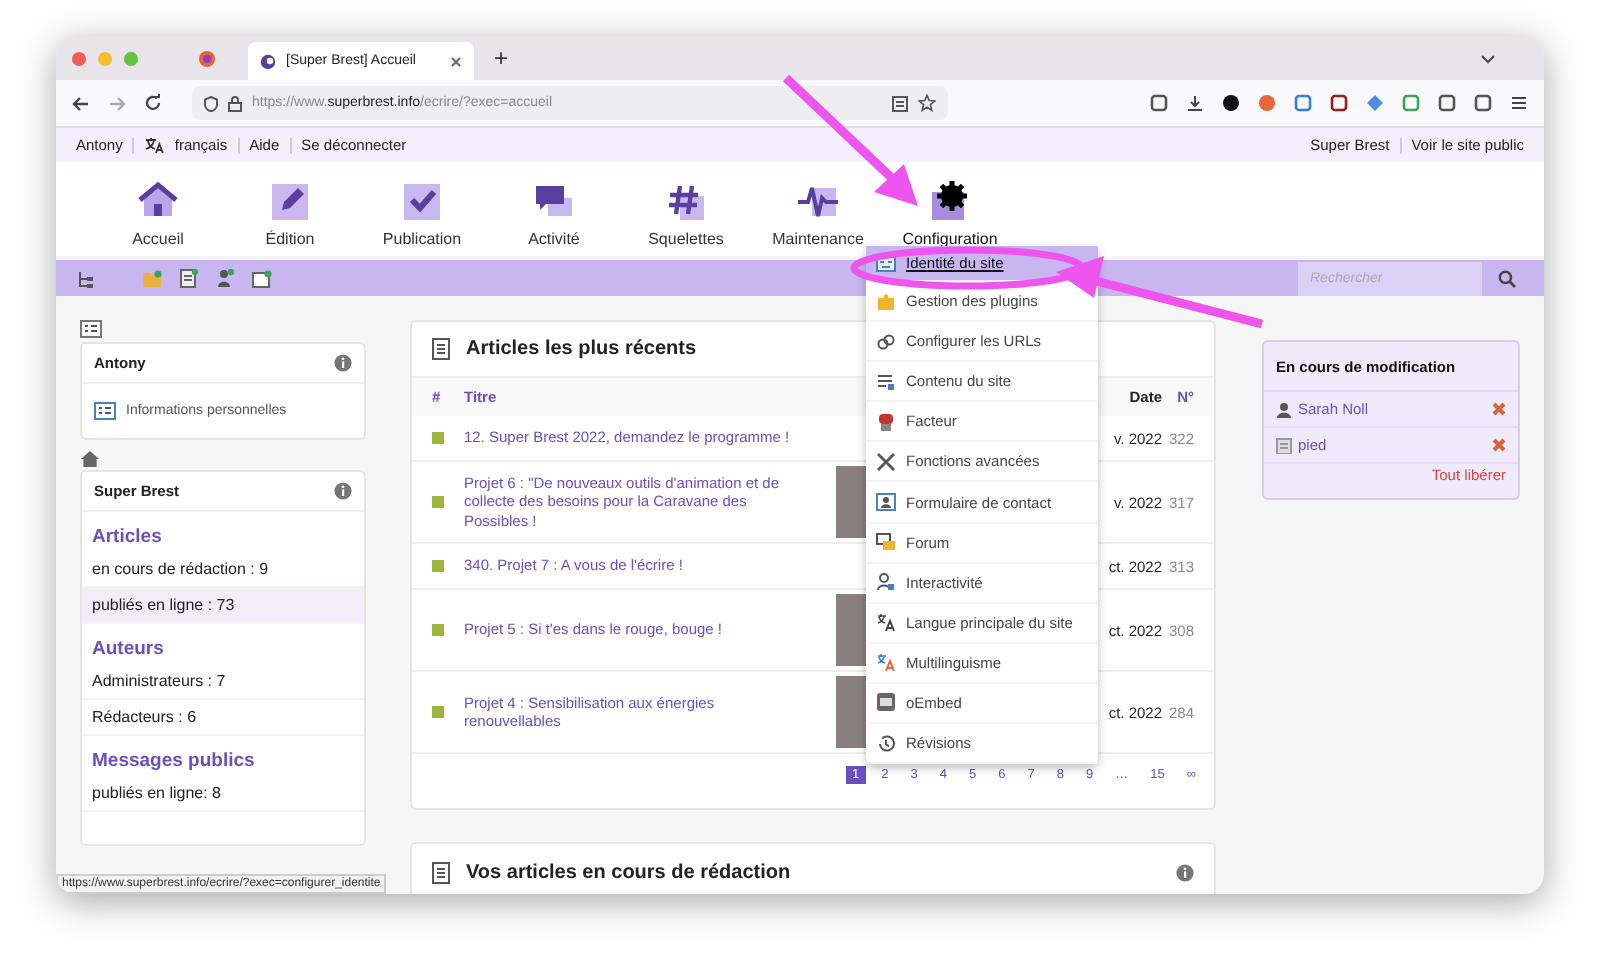  What do you see at coordinates (581, 349) in the screenshot?
I see `card-title: Articles les plus récents` at bounding box center [581, 349].